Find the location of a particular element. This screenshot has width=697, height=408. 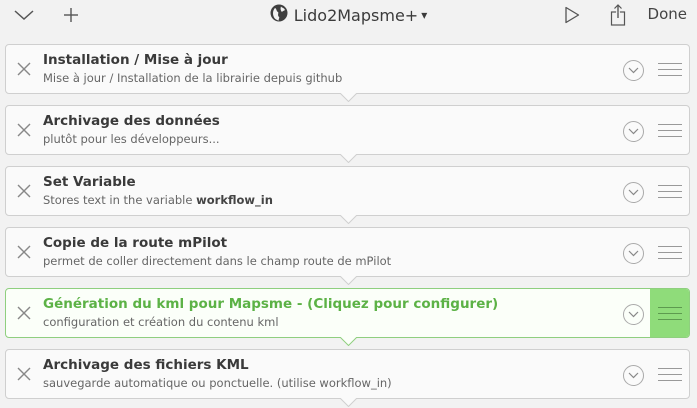

action-title: Set Variable is located at coordinates (89, 182).